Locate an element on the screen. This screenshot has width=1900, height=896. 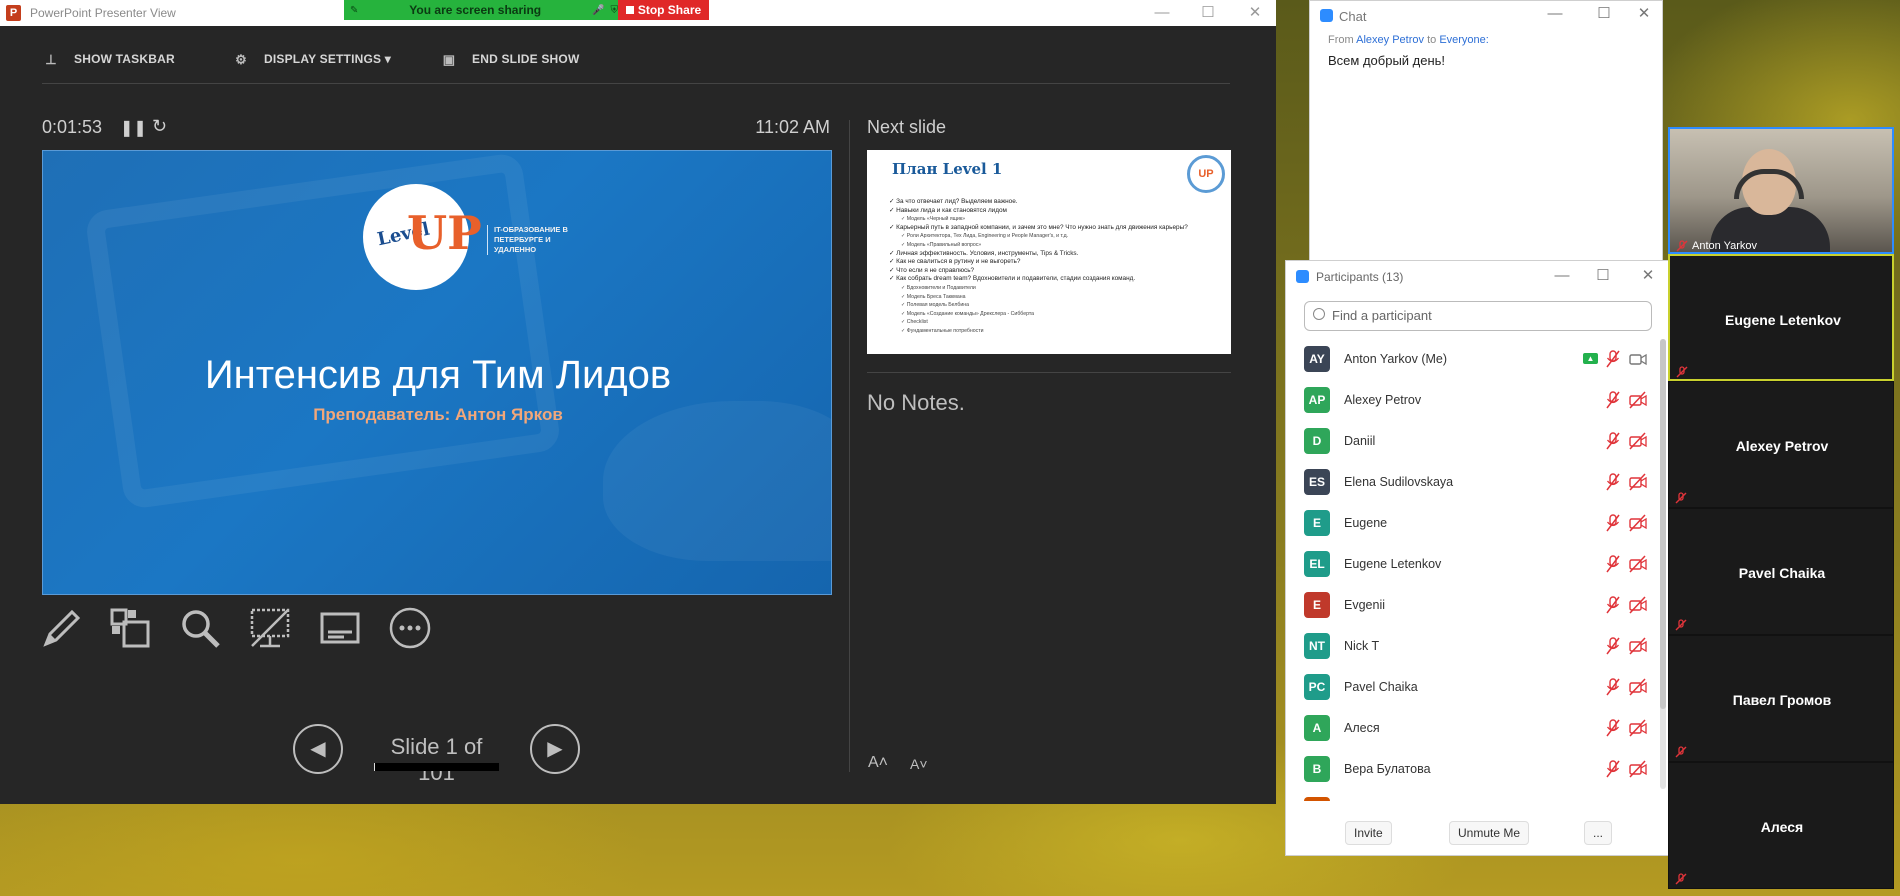
participants-close-icon: ✕ is located at coordinates (1648, 276).